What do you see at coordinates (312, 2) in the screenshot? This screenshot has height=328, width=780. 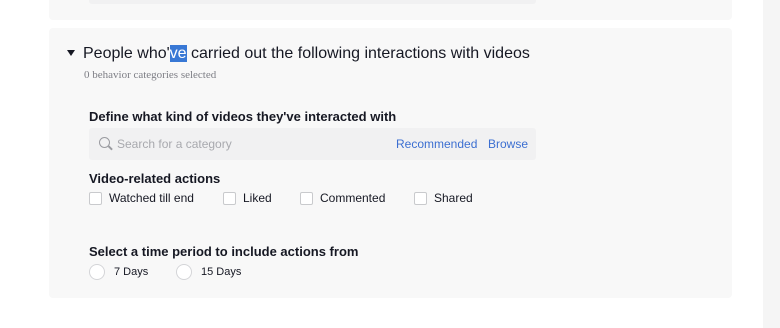 I see `previous-section-field` at bounding box center [312, 2].